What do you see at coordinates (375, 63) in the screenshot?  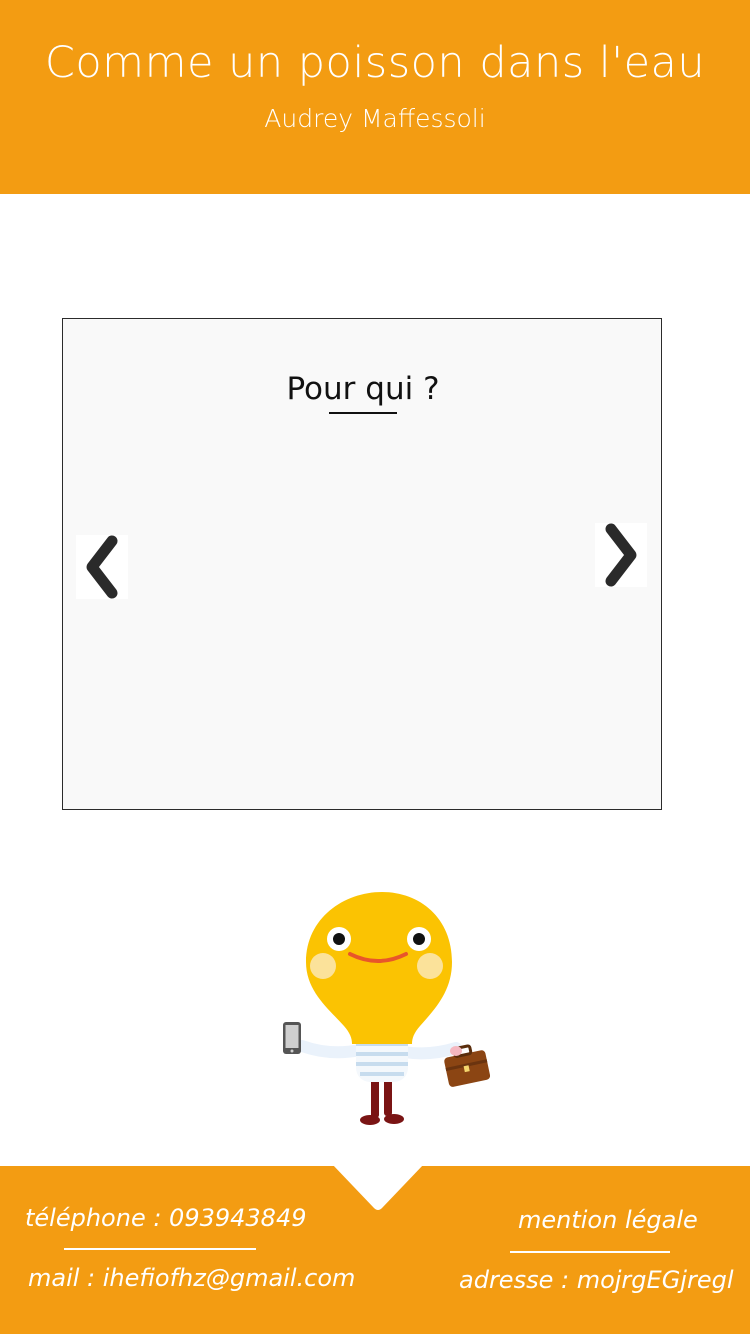 I see `page-title: Comme un poisson dans l'eau` at bounding box center [375, 63].